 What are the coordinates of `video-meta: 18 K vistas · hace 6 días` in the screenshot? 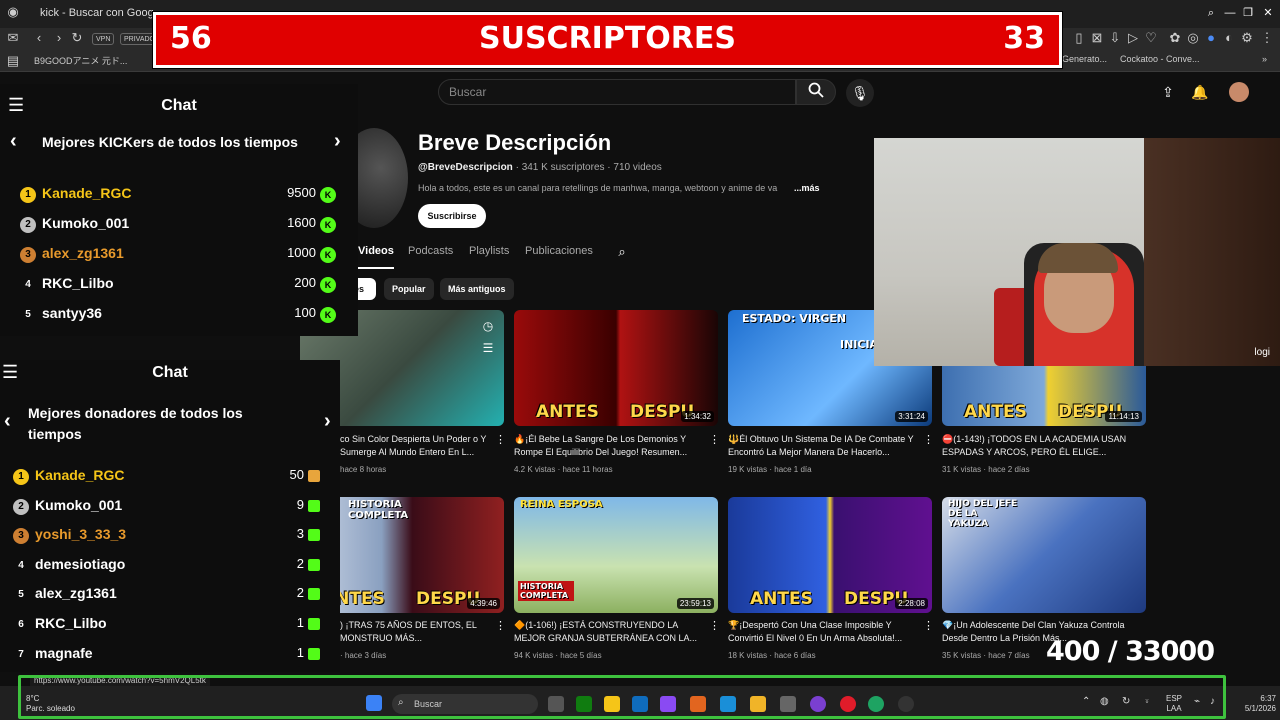 It's located at (772, 655).